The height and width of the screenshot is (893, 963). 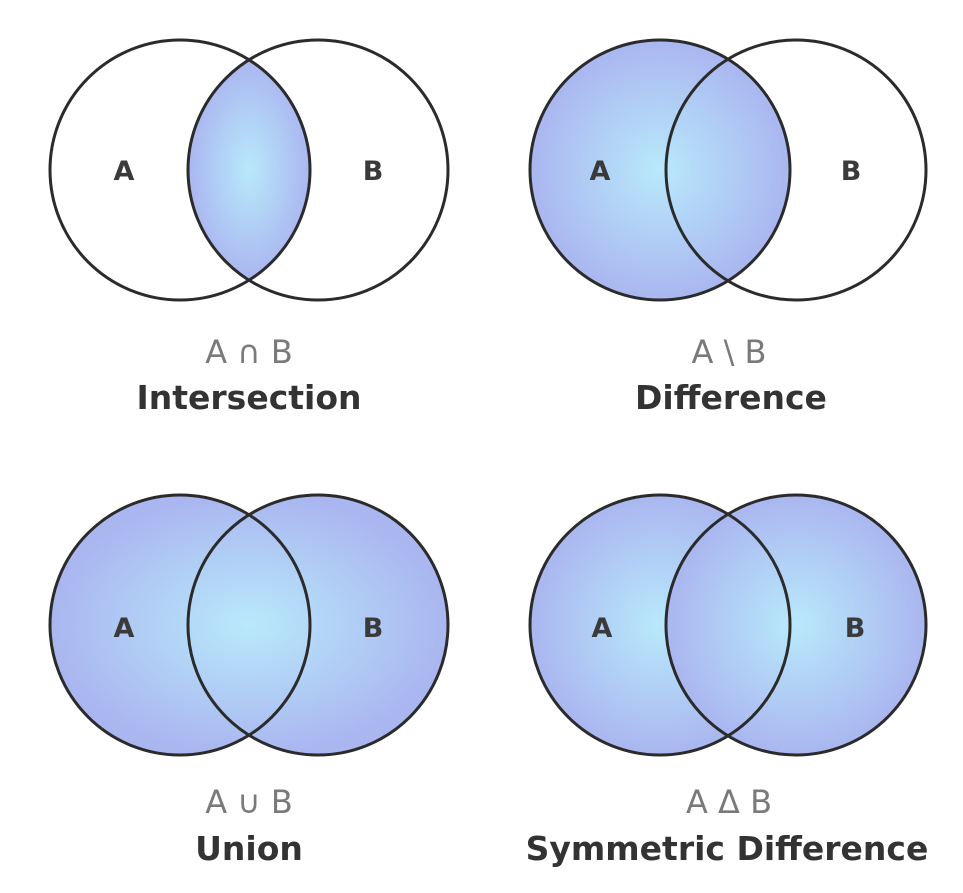 What do you see at coordinates (731, 397) in the screenshot?
I see `operation-name: Difference` at bounding box center [731, 397].